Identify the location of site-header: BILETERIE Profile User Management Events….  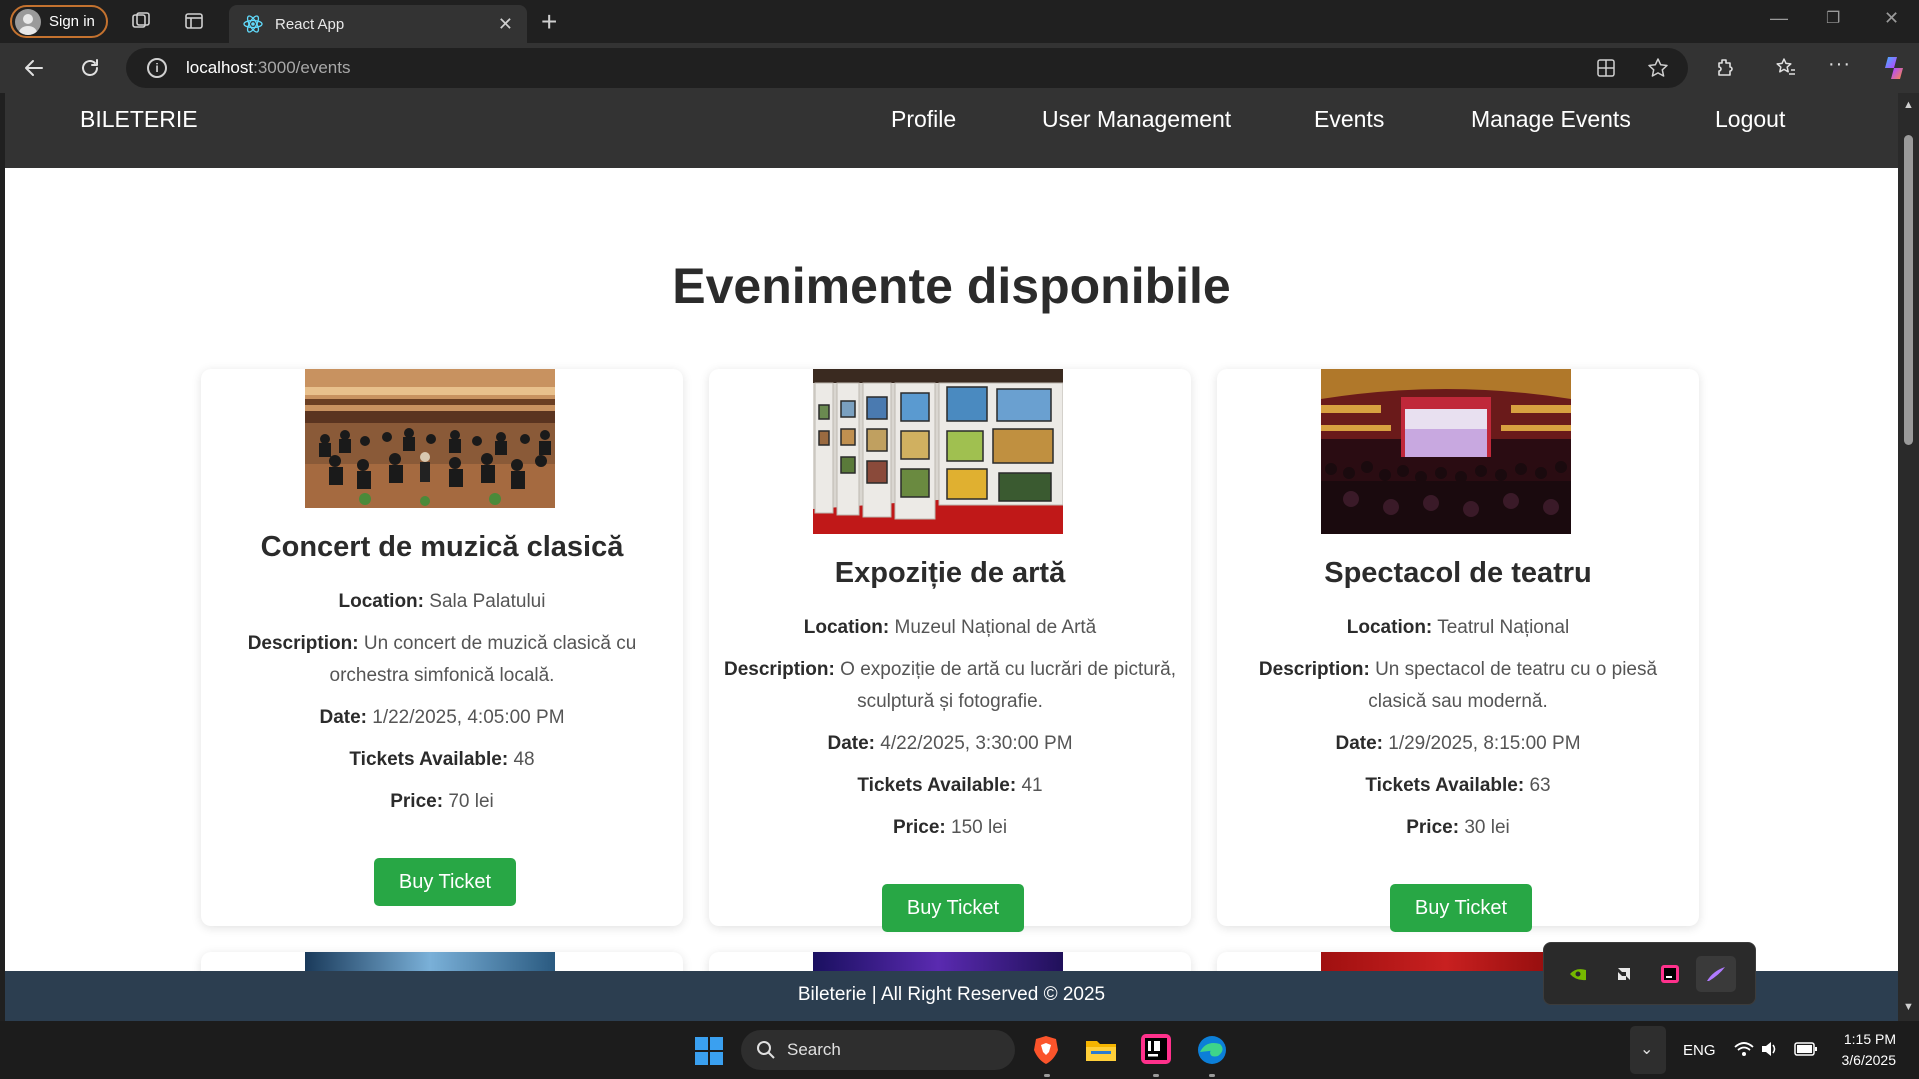
(951, 130).